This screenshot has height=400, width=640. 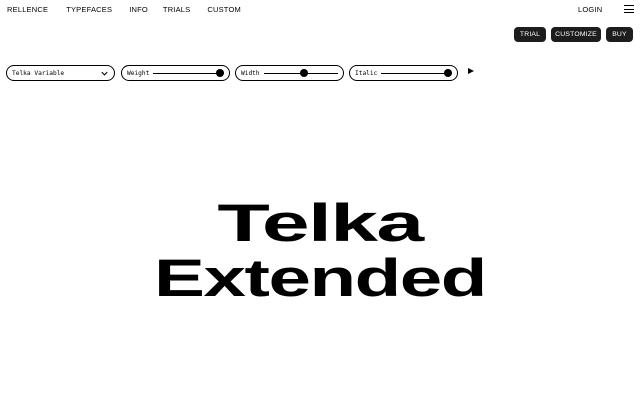 I want to click on width-slider: Width, so click(x=289, y=73).